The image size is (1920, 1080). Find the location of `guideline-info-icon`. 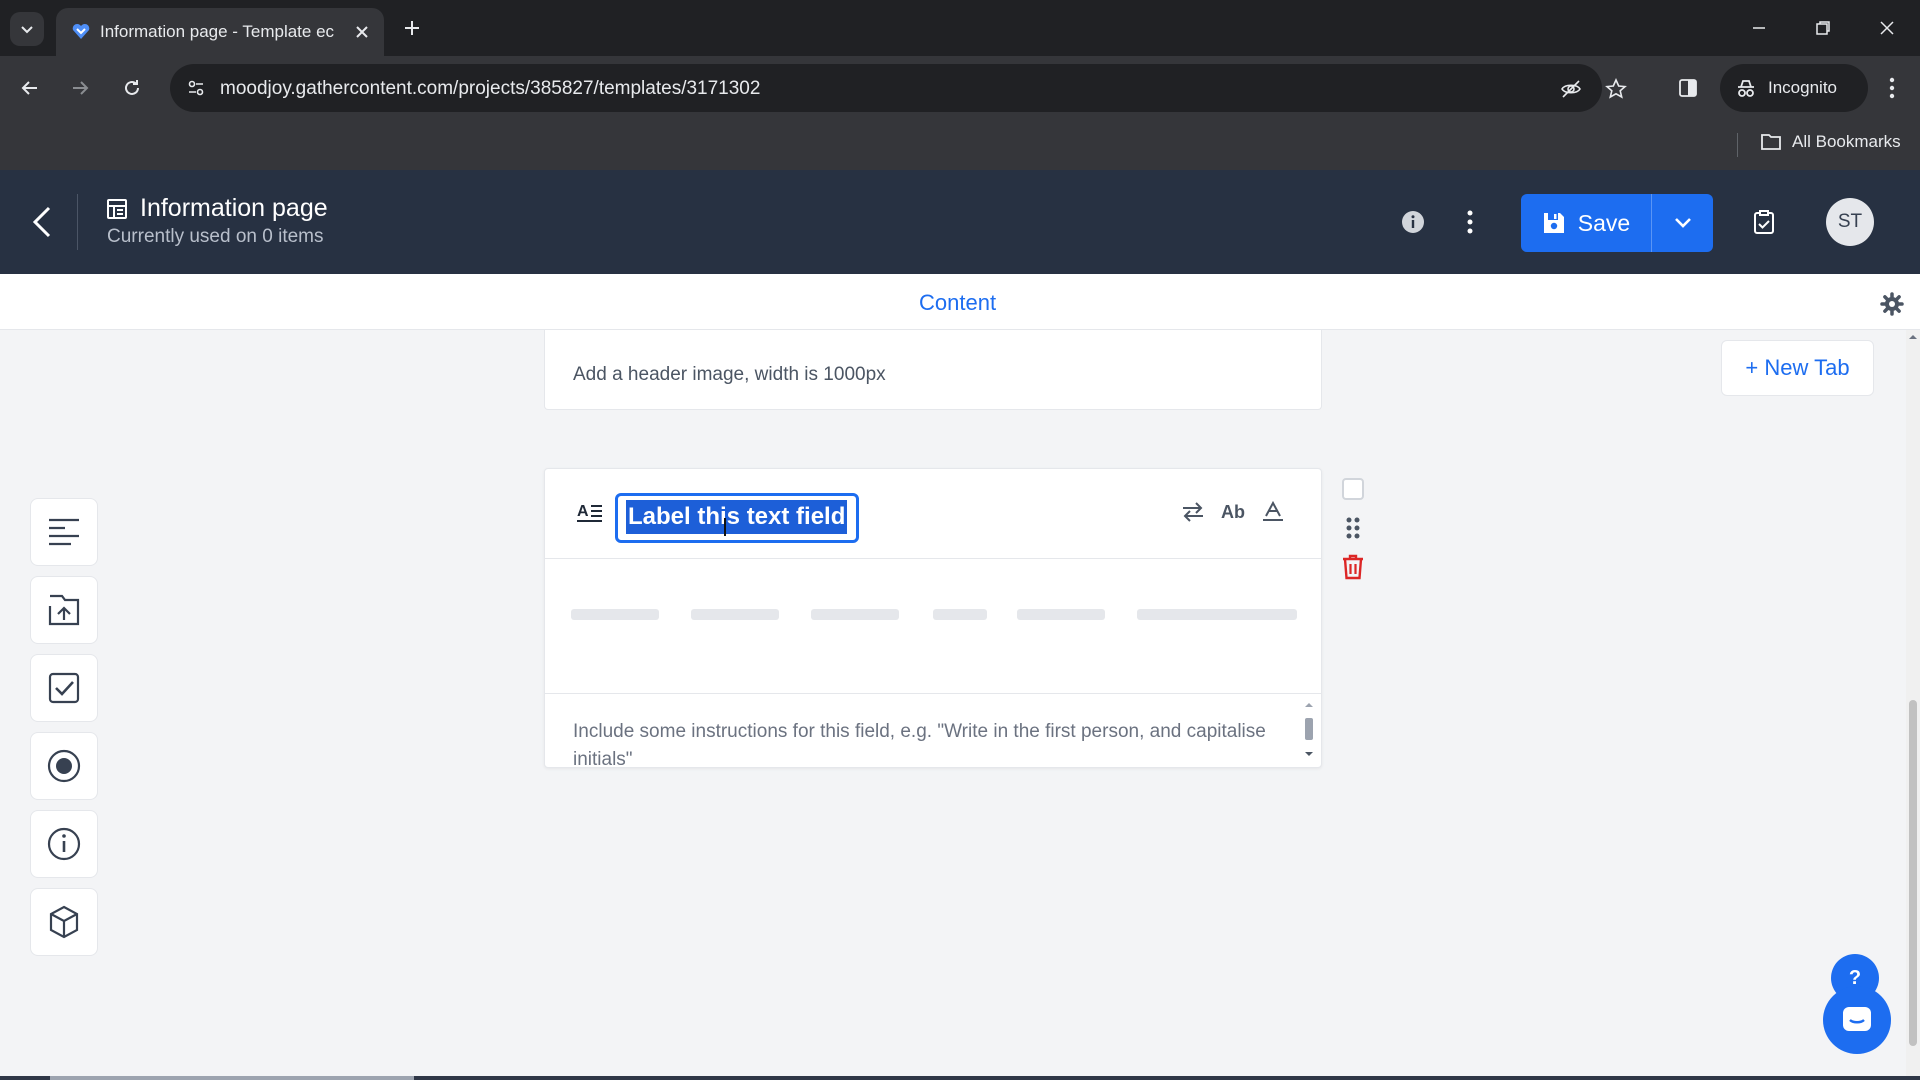

guideline-info-icon is located at coordinates (64, 844).